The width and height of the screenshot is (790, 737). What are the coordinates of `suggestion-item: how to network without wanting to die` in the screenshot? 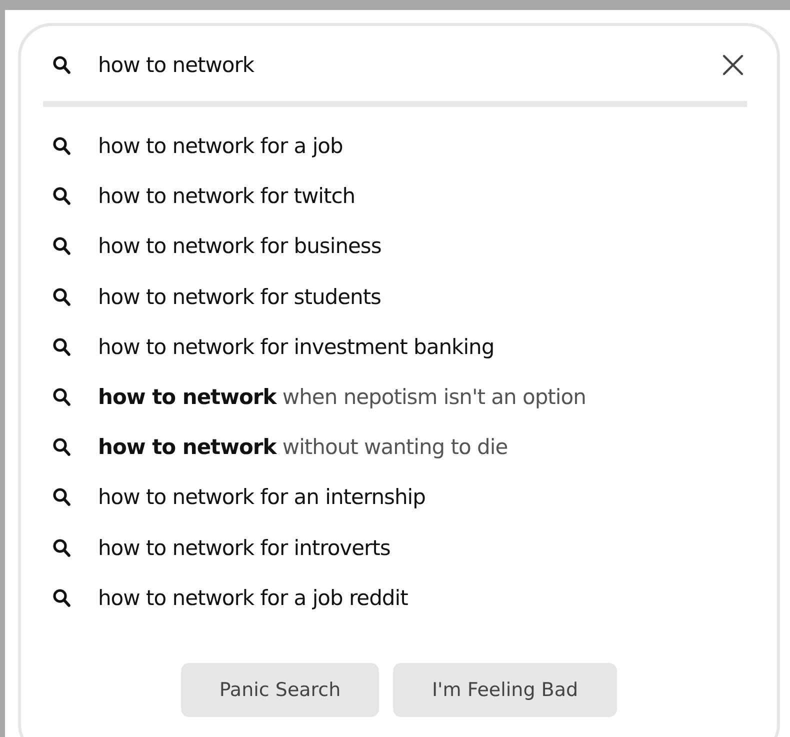 It's located at (303, 447).